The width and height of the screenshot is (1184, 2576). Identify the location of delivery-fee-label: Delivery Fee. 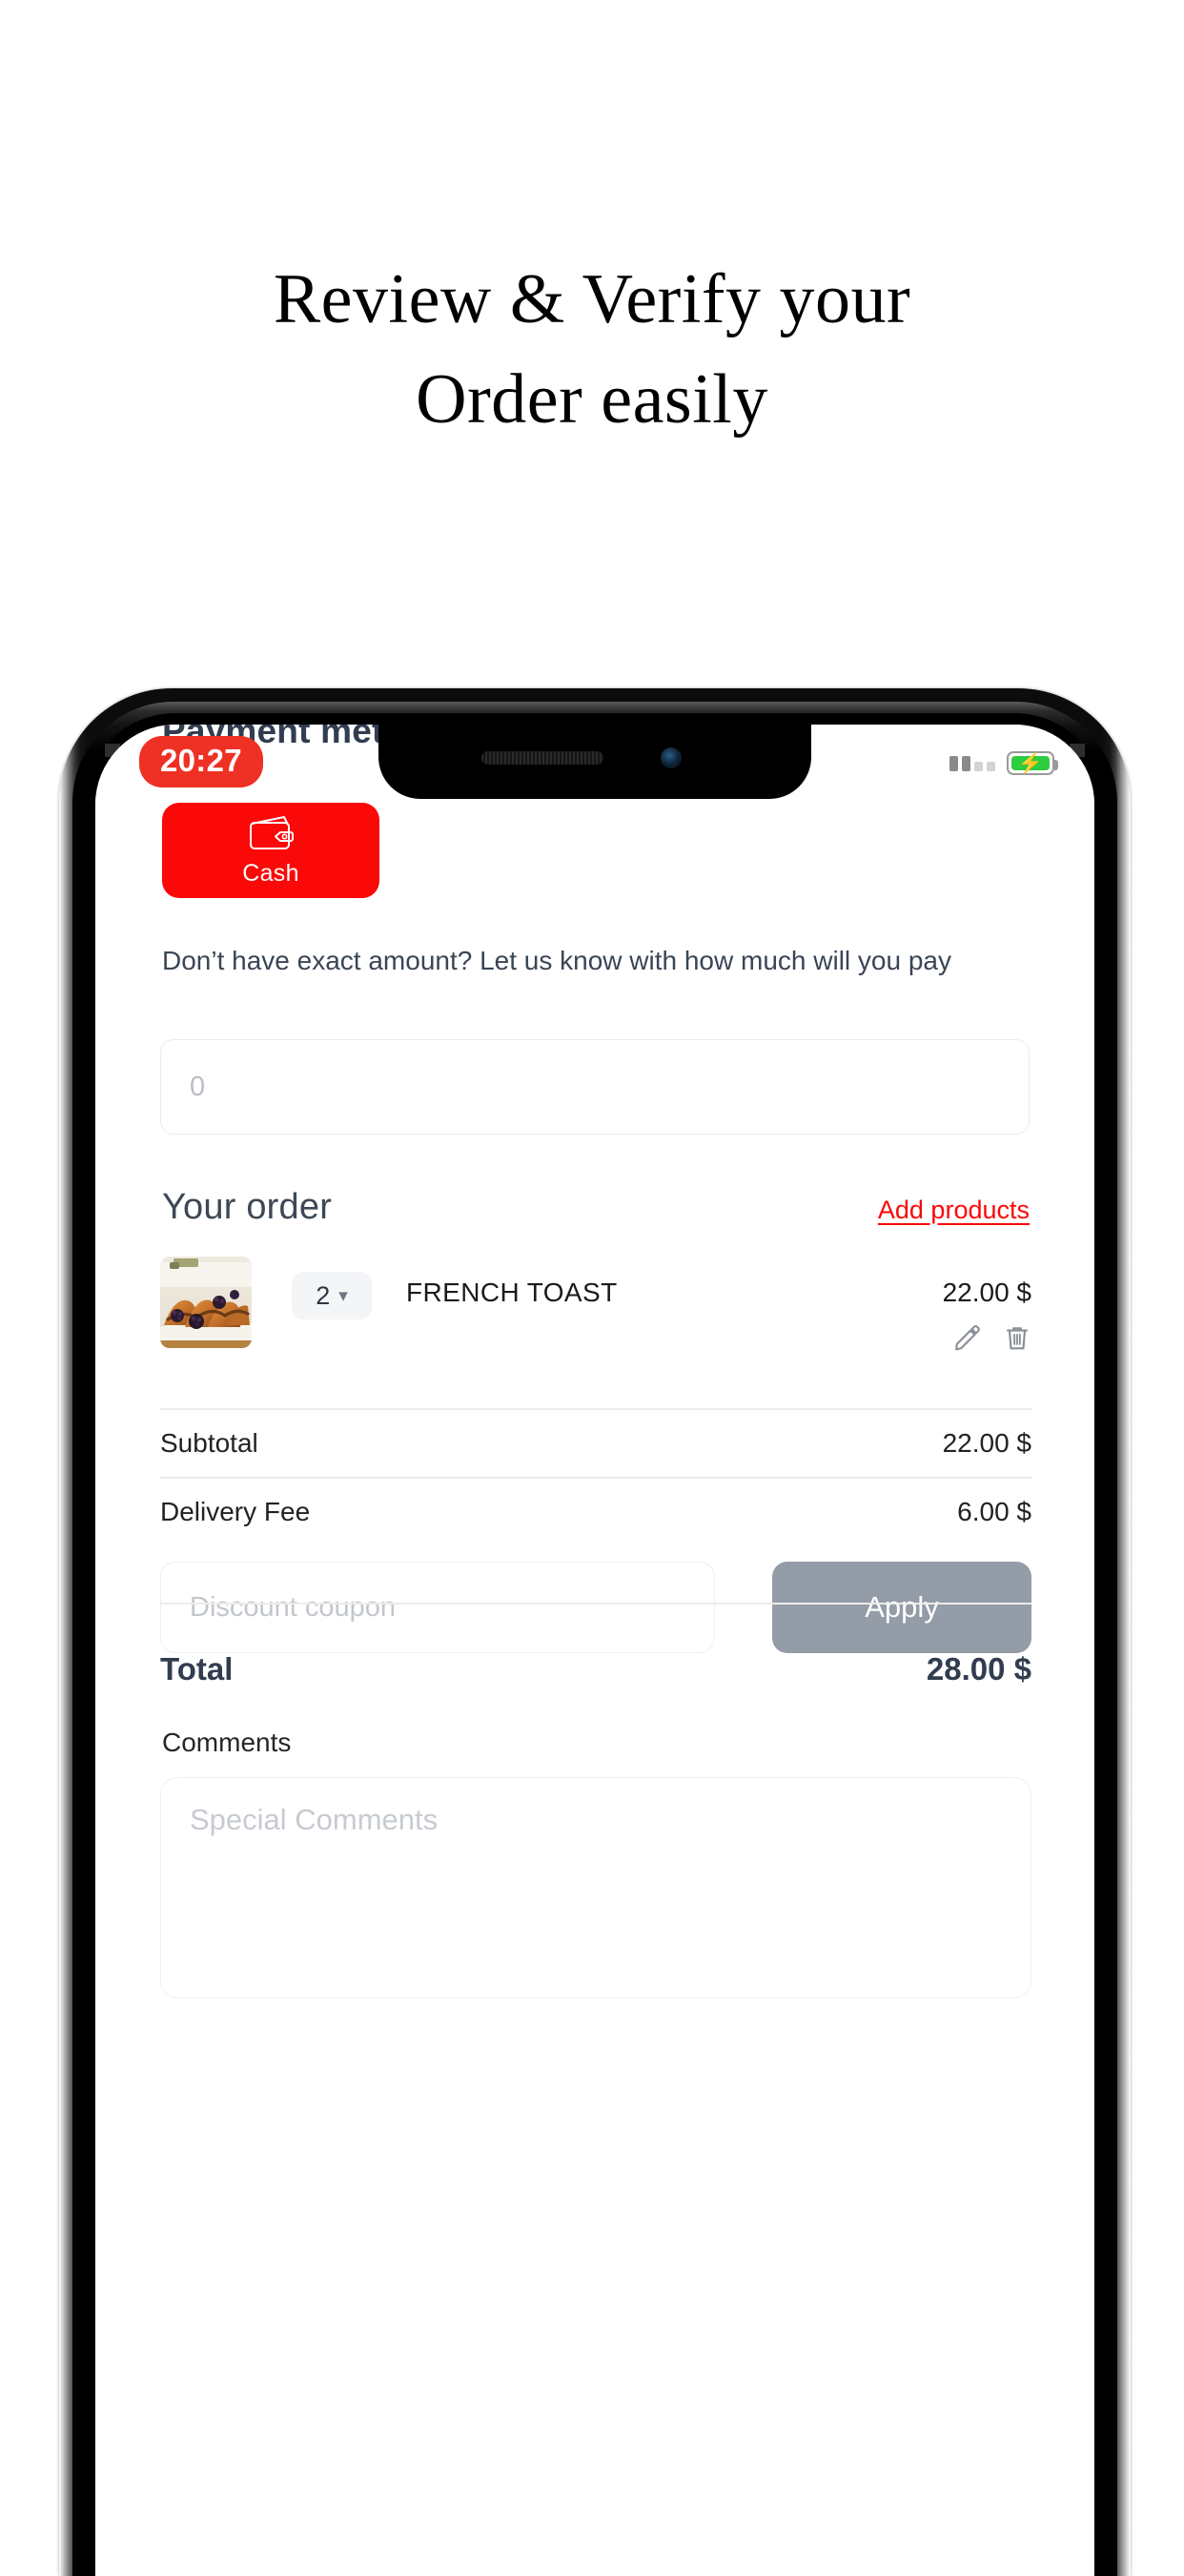
(235, 1511).